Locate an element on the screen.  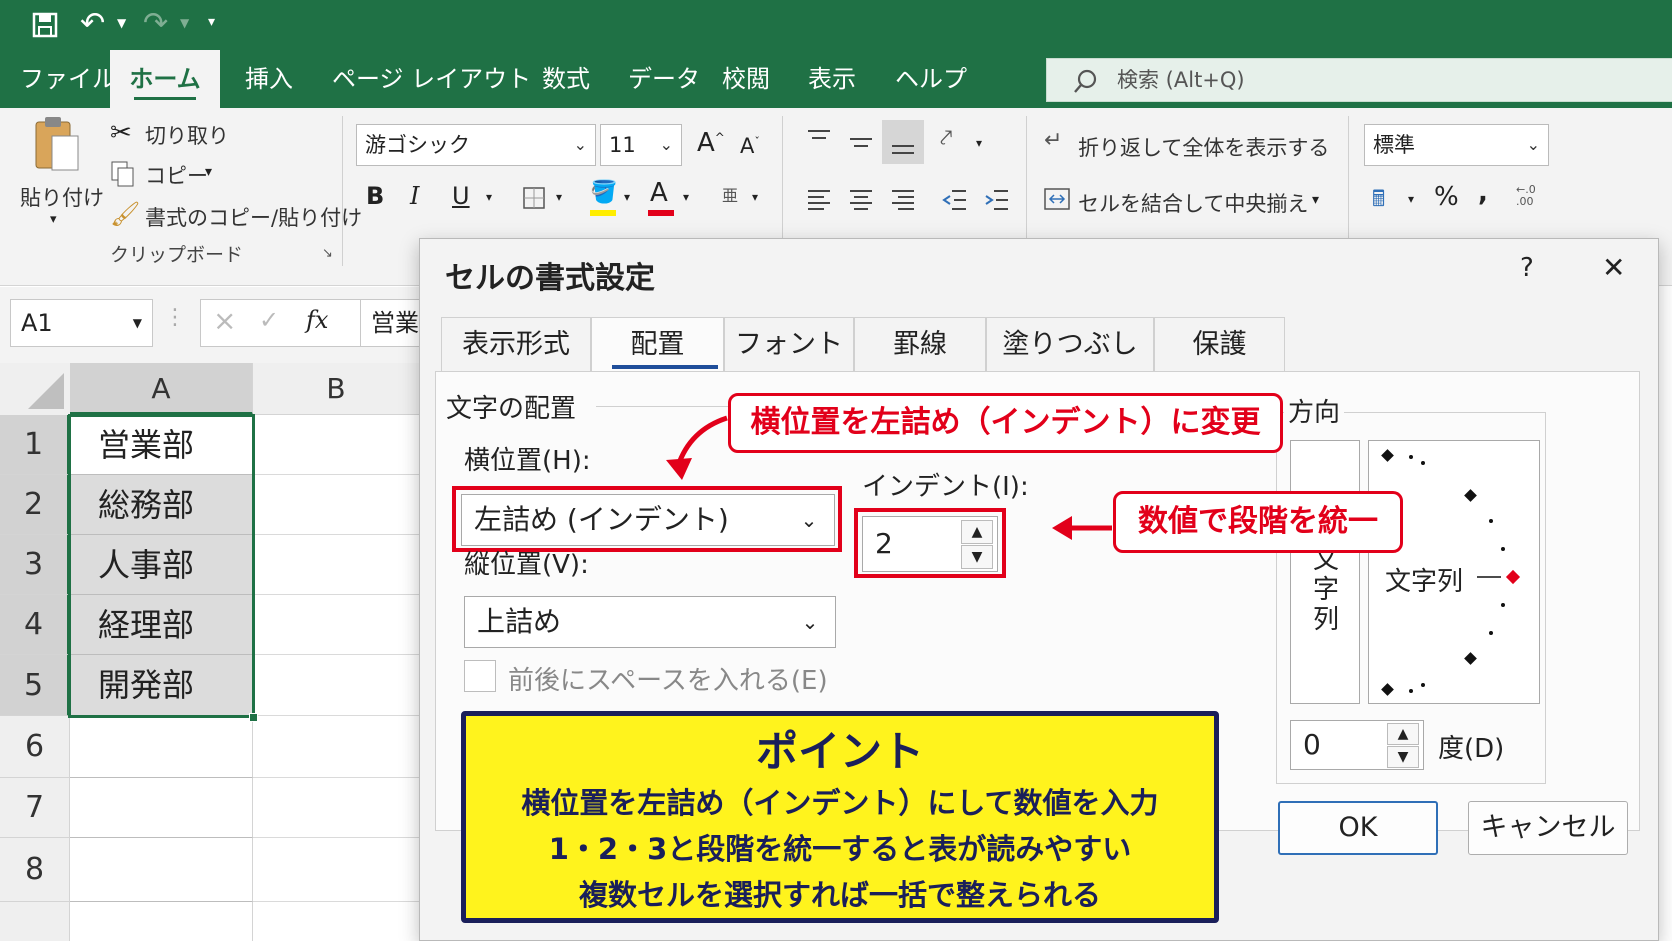
callout-horizontal: 横位置を左詰め（インデント）に変更 is located at coordinates (1005, 423).